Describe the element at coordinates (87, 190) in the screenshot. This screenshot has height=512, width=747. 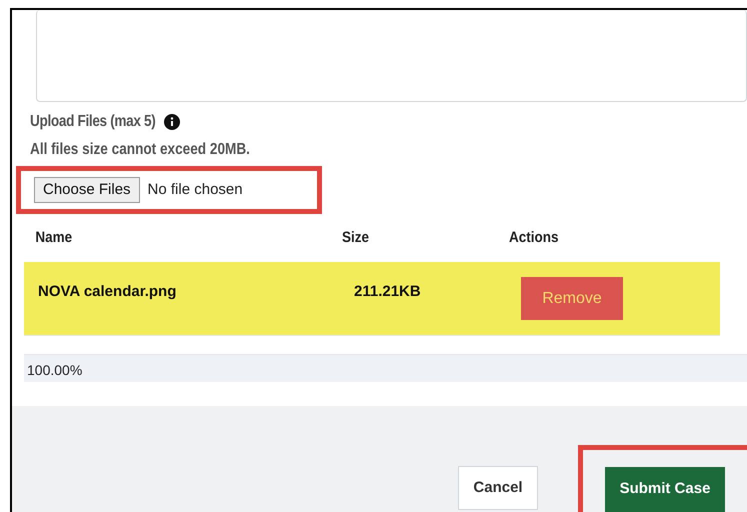
I see `choose-files-button: Choose Files` at that location.